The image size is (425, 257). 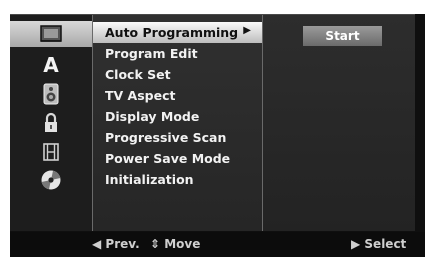 I want to click on padlock-icon, so click(x=51, y=122).